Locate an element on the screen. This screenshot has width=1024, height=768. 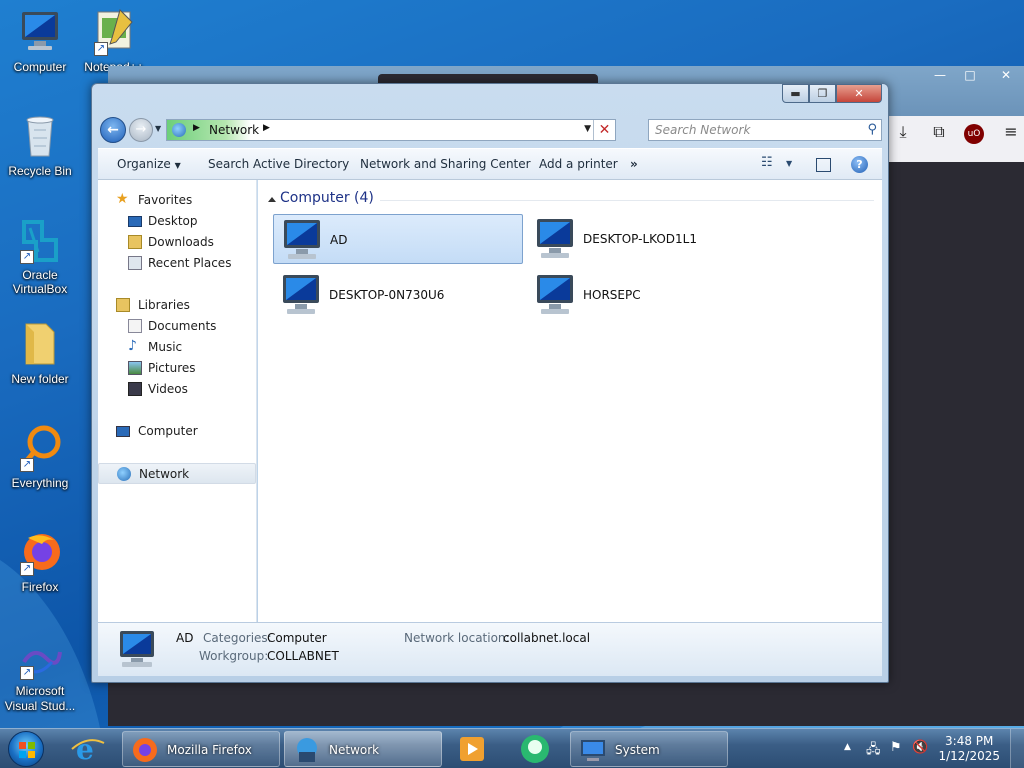
computer-item-desktop-lkod1l1: DESKTOP-LKOD1L1 is located at coordinates (652, 239).